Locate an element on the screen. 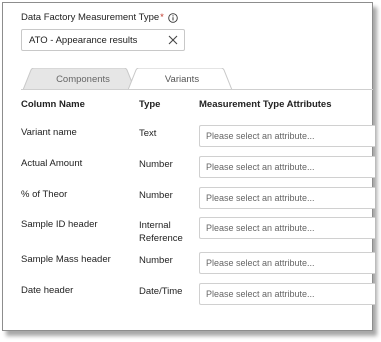 The width and height of the screenshot is (381, 342). row-type: Text is located at coordinates (148, 133).